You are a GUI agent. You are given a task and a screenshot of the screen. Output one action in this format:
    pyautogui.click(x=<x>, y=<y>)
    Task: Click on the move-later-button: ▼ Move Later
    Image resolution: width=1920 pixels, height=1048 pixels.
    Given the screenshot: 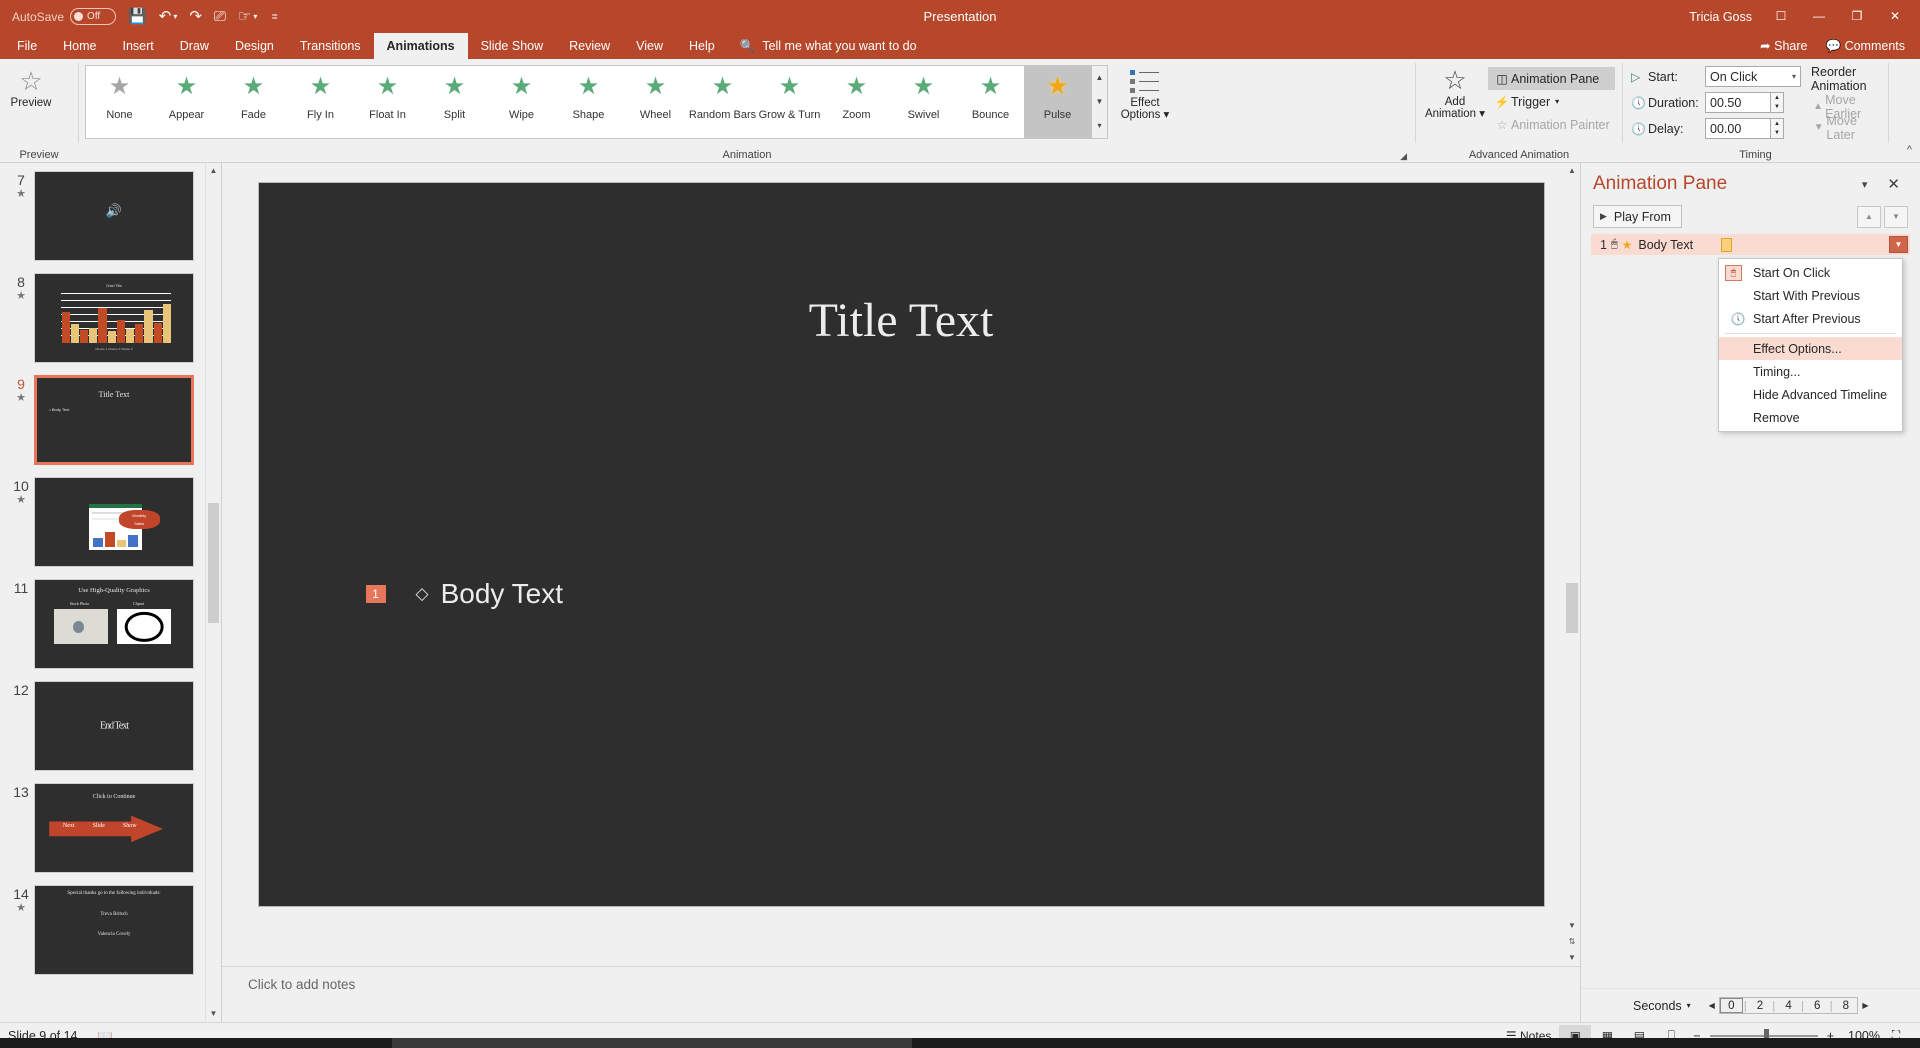 What is the action you would take?
    pyautogui.click(x=1845, y=128)
    